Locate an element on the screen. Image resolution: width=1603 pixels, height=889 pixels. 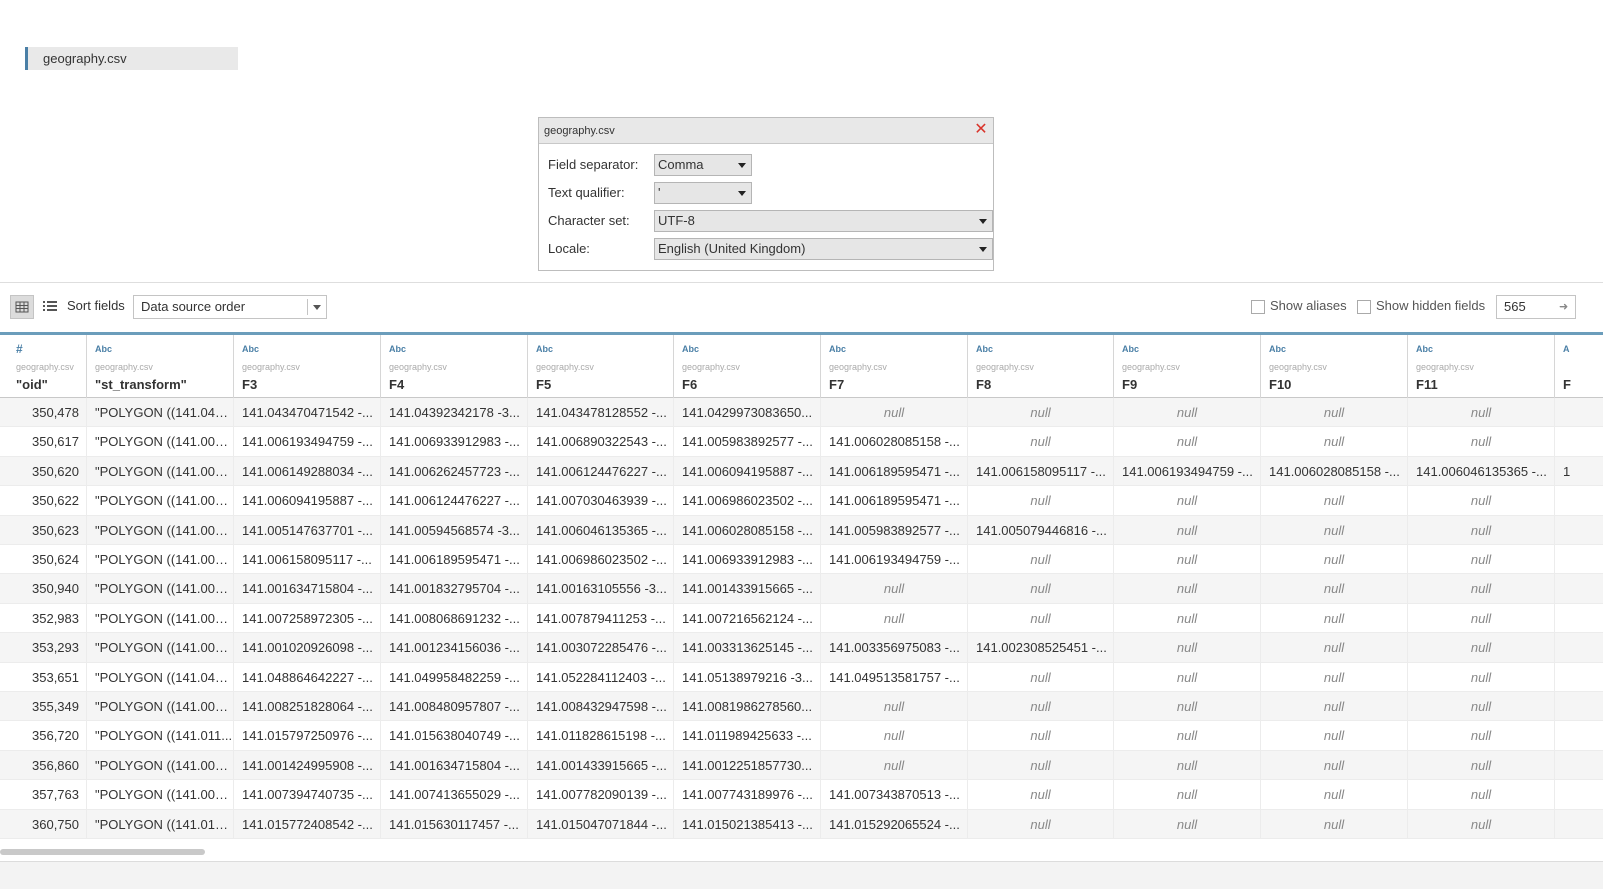
column-name: F10 is located at coordinates (1280, 384).